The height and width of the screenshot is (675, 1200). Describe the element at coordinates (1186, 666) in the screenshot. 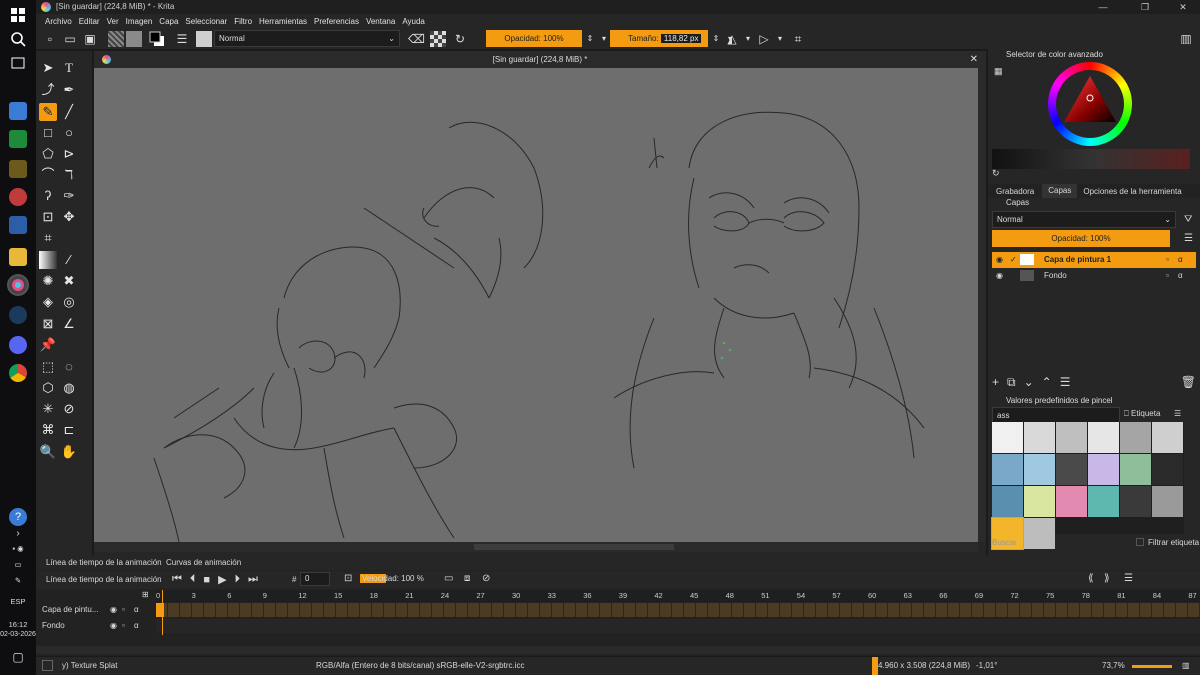

I see `canvas-only-icon: ▥` at that location.